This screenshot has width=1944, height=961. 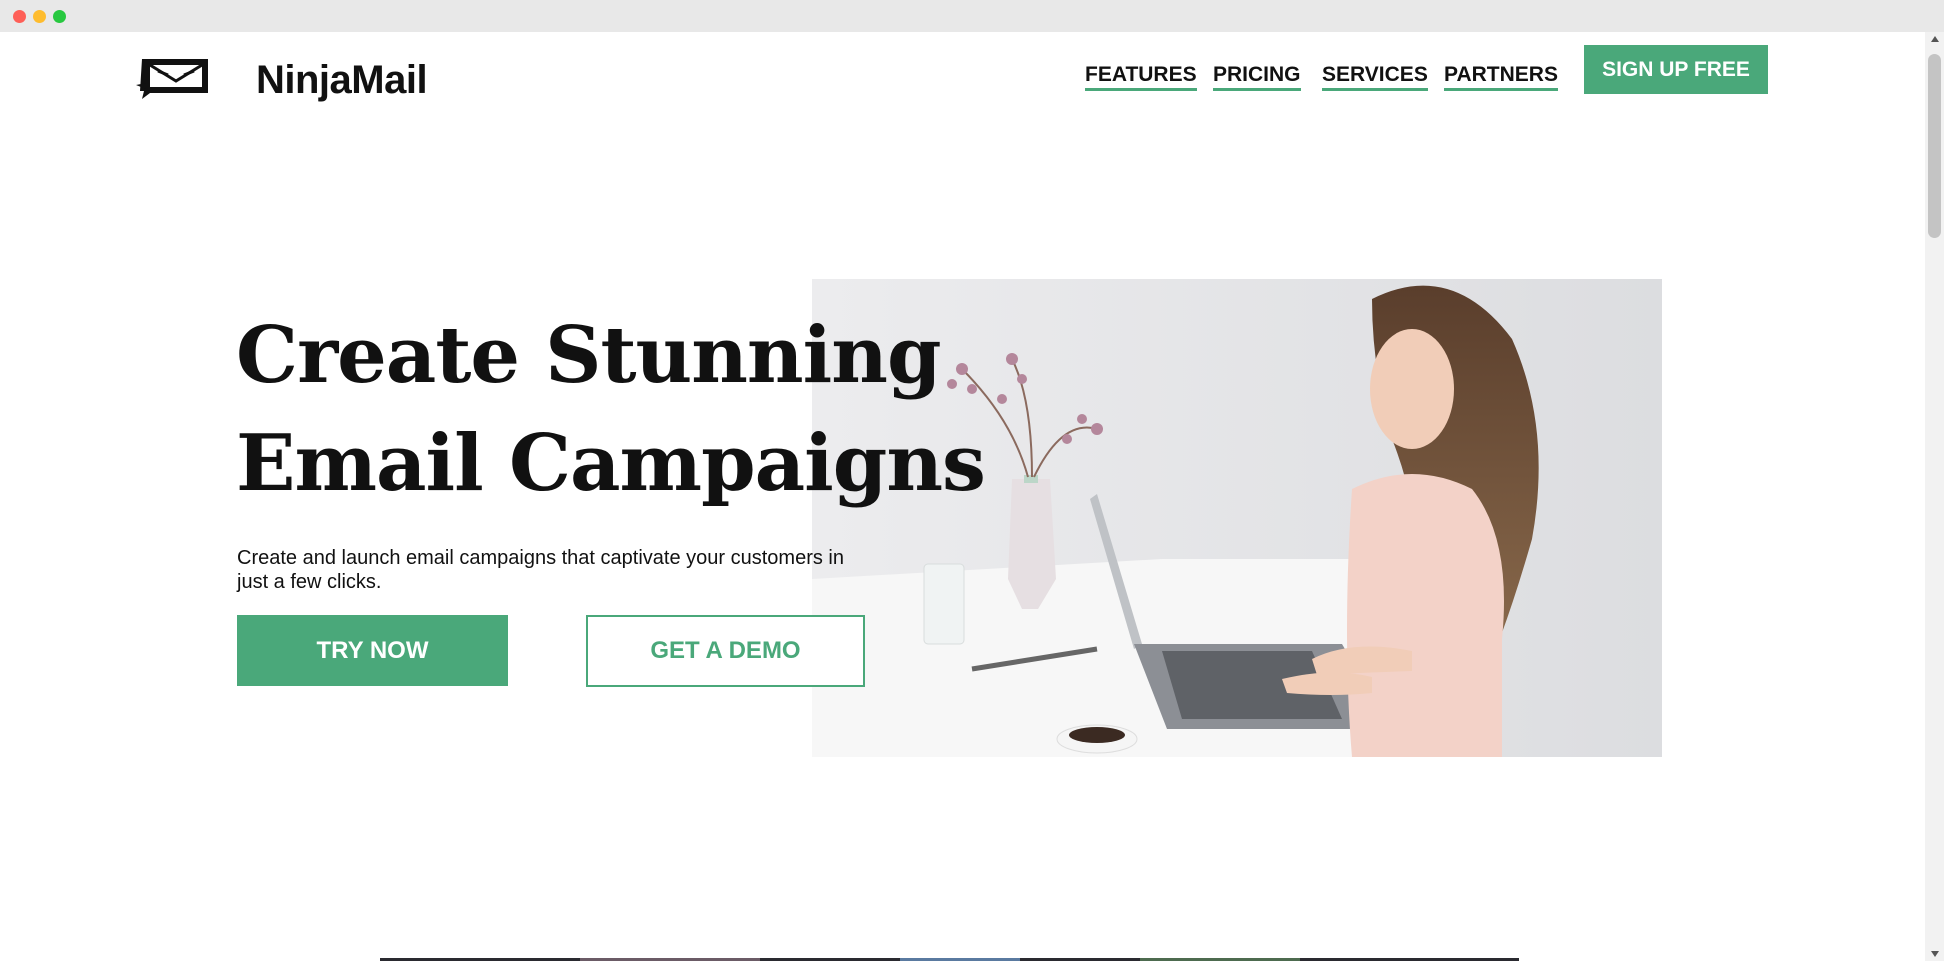 What do you see at coordinates (1375, 77) in the screenshot?
I see `nav-services-link: SERVICES` at bounding box center [1375, 77].